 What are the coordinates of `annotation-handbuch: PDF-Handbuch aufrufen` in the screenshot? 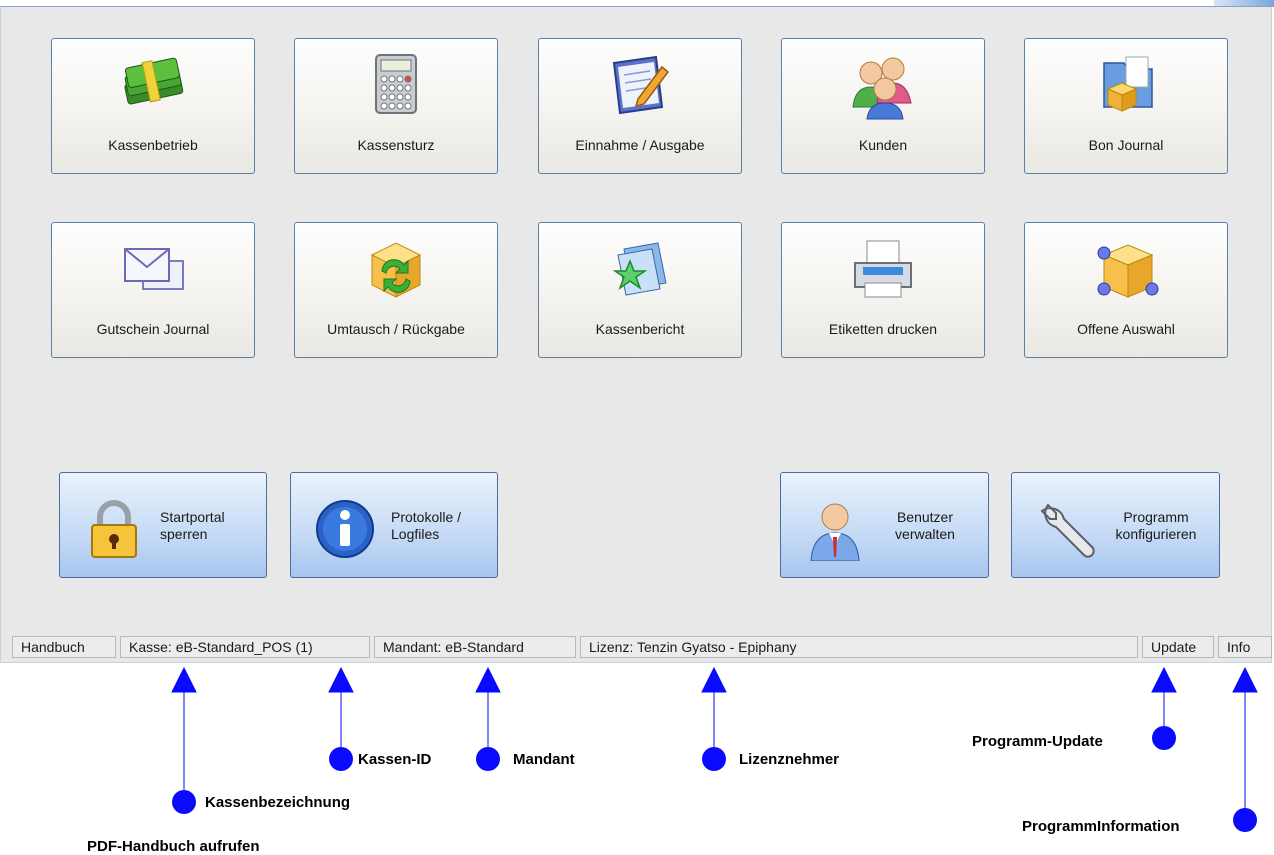 It's located at (173, 846).